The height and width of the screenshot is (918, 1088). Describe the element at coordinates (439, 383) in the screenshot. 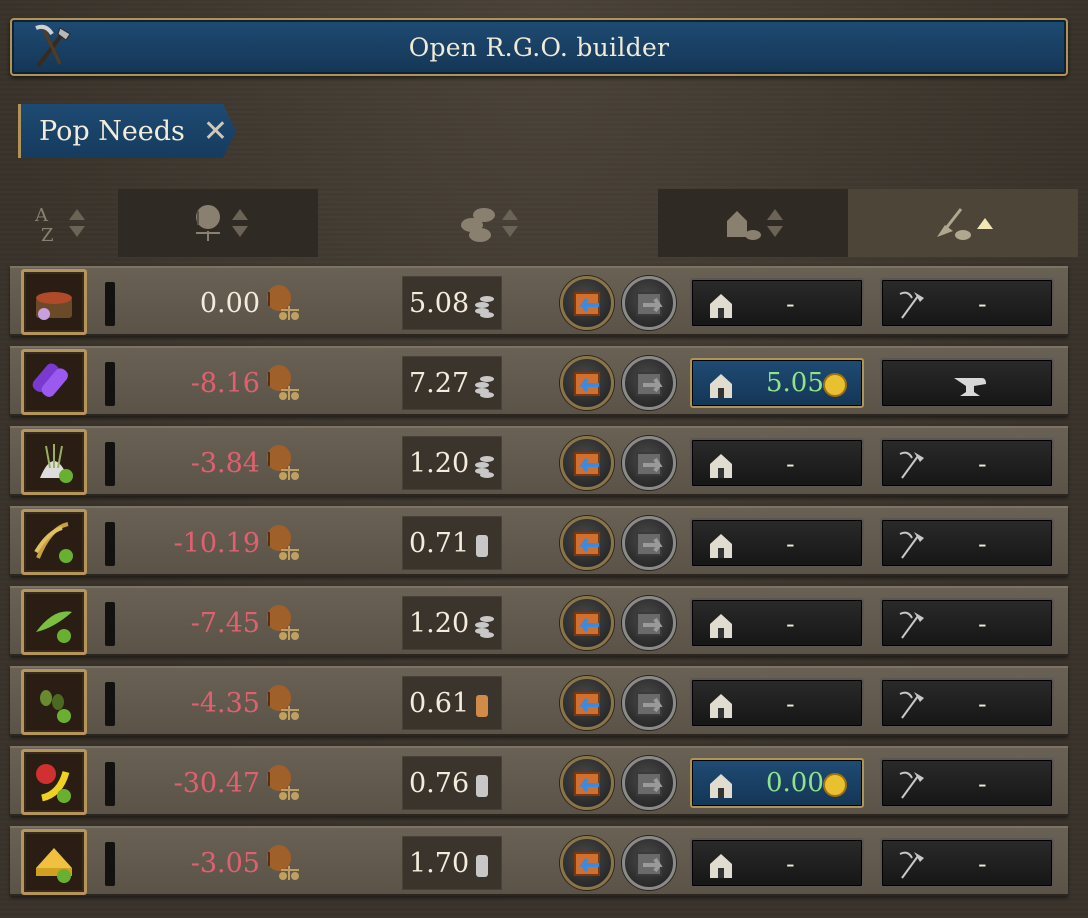

I see `price-value: 7.27` at that location.